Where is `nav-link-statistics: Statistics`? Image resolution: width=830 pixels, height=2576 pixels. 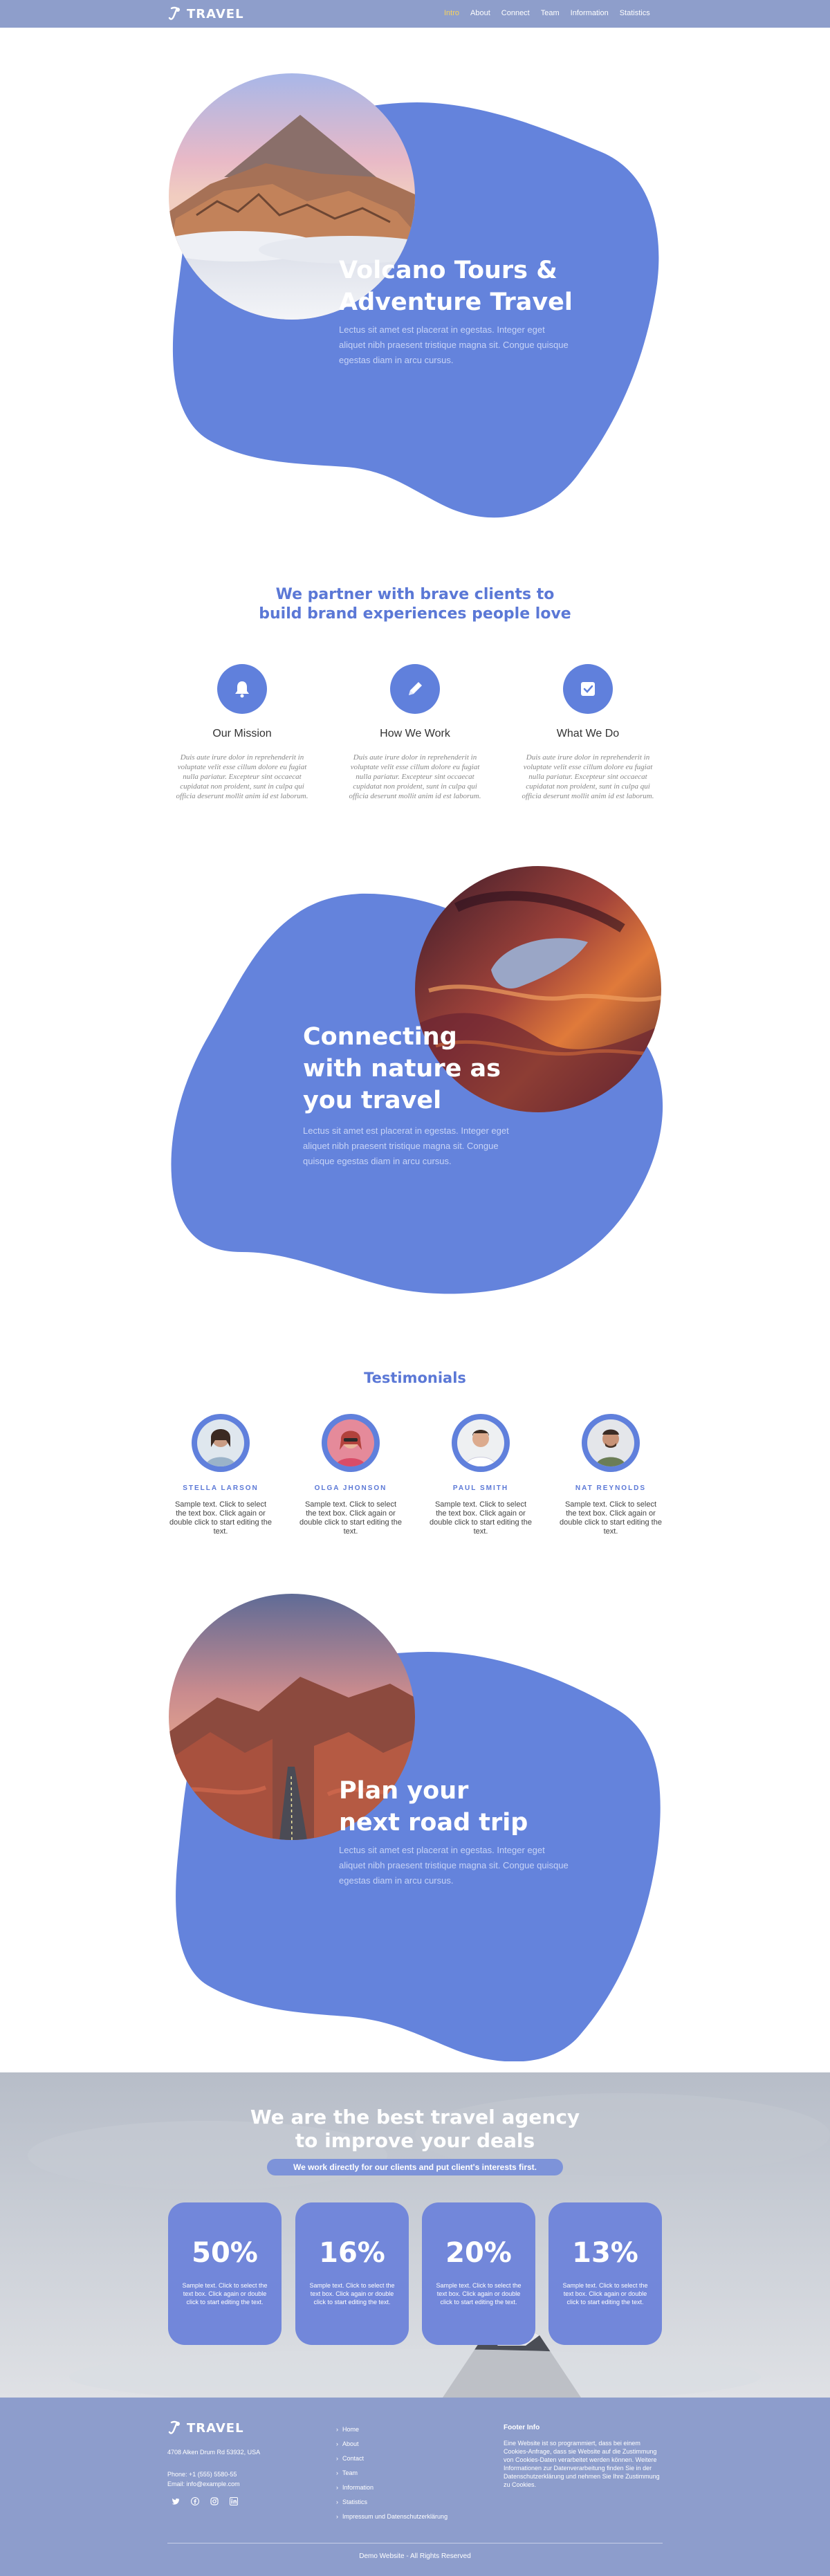
nav-link-statistics: Statistics is located at coordinates (635, 13).